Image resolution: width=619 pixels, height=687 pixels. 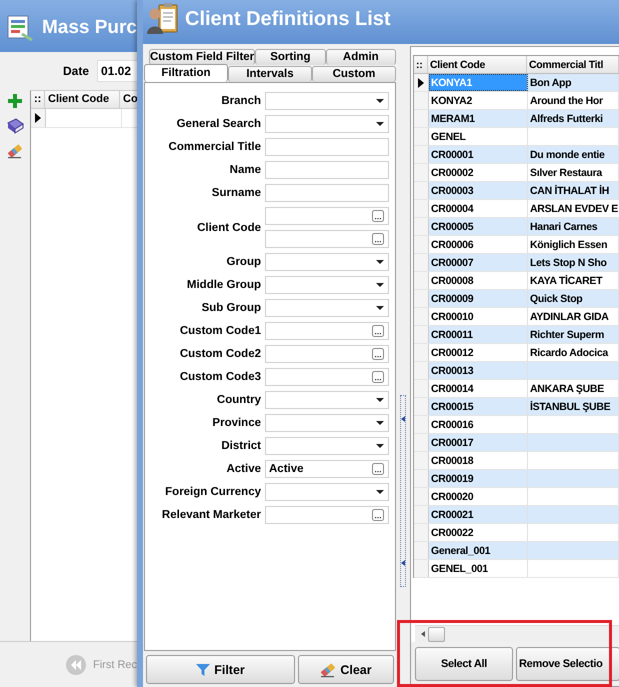 What do you see at coordinates (573, 226) in the screenshot?
I see `table-cell: Hanari Carnes` at bounding box center [573, 226].